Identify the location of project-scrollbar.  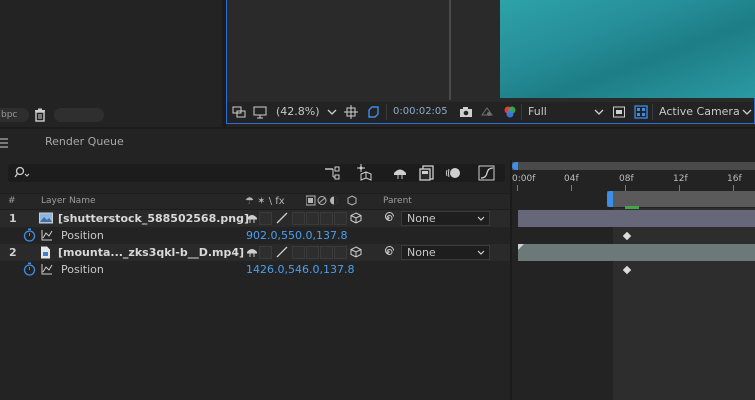
(79, 115).